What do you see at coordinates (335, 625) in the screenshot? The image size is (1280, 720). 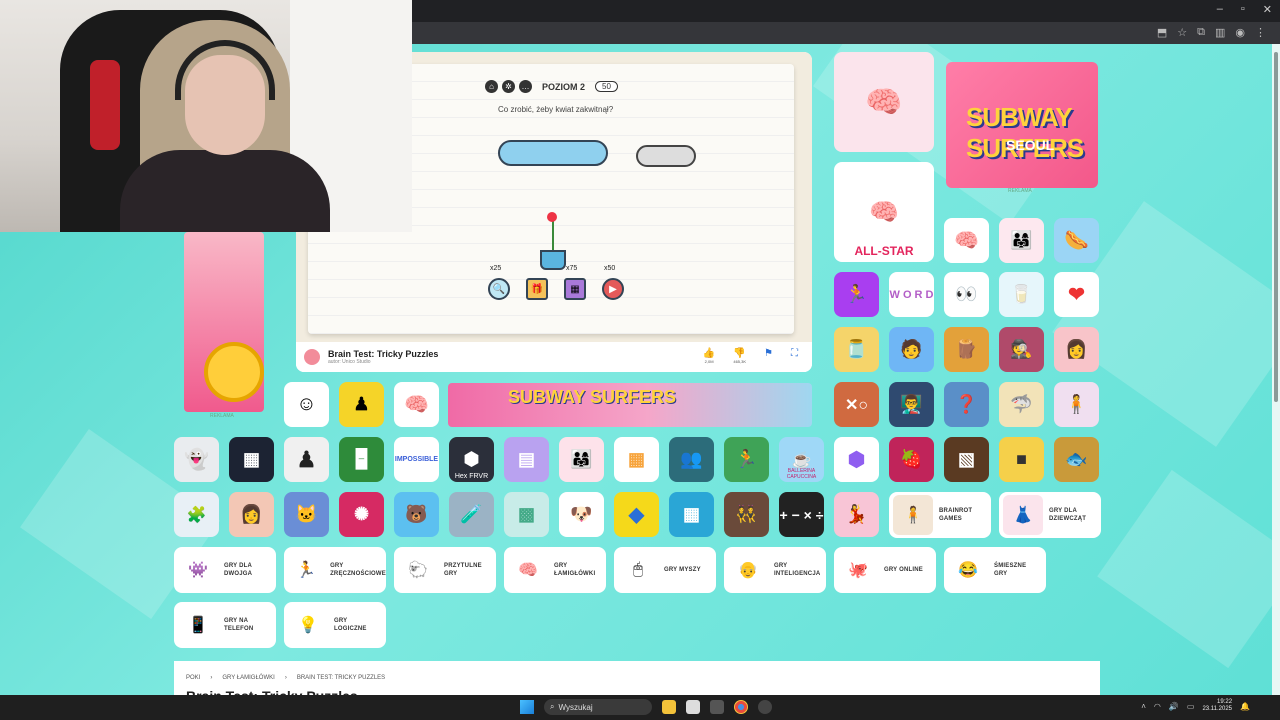 I see `category-logic: 💡 GRY LOGICZNE` at bounding box center [335, 625].